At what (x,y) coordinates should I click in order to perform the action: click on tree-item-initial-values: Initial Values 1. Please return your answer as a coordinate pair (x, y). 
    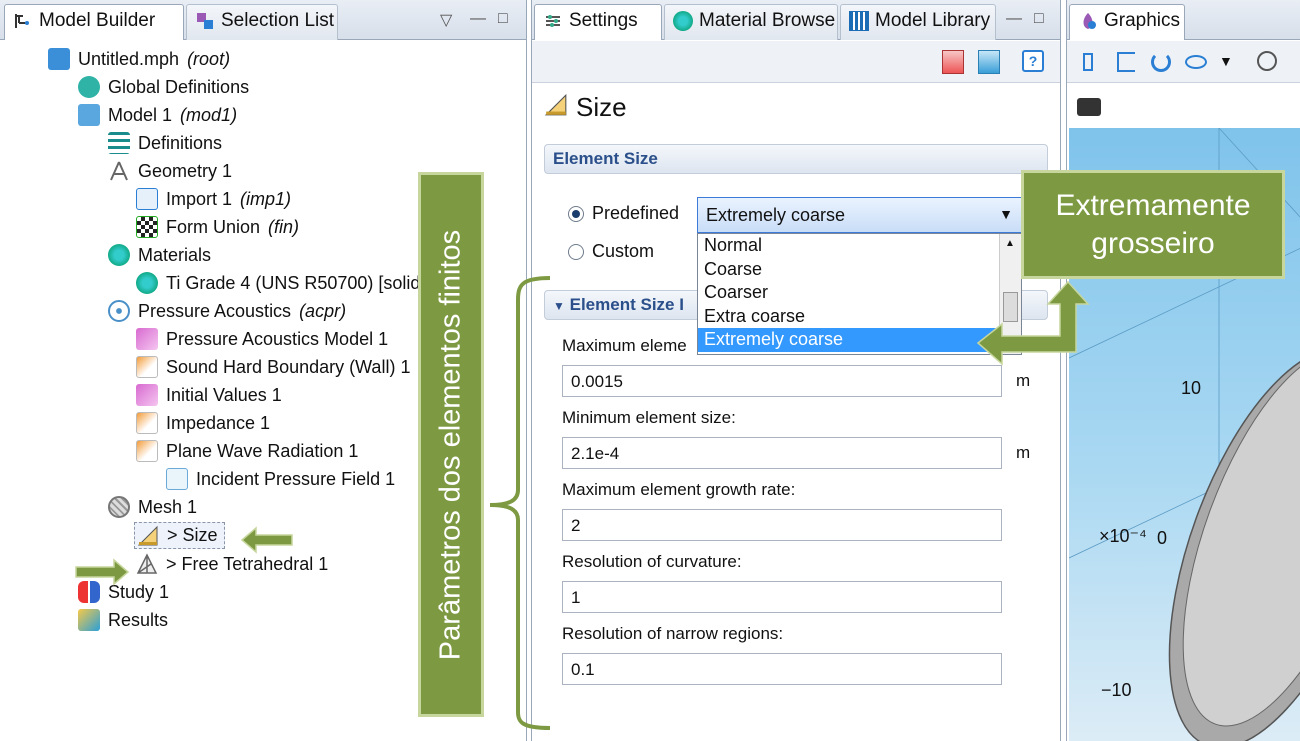
    Looking at the image, I should click on (209, 395).